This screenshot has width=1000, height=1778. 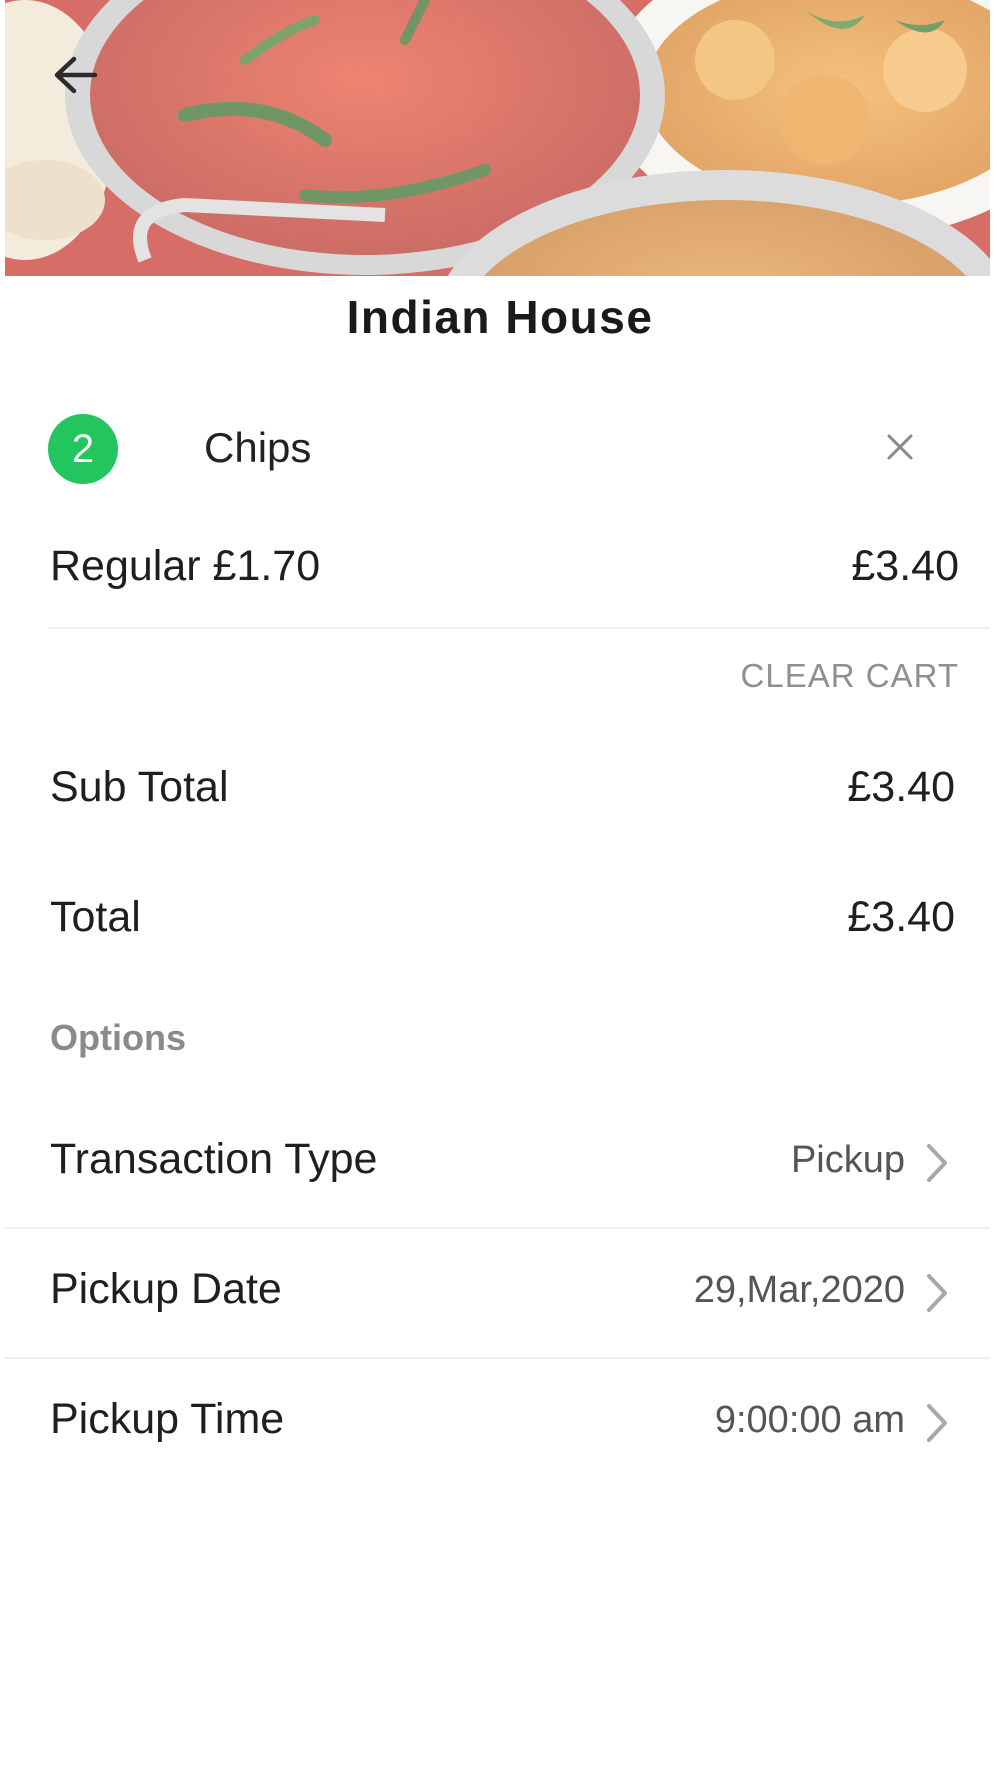 I want to click on quantity-badge: 2, so click(x=83, y=449).